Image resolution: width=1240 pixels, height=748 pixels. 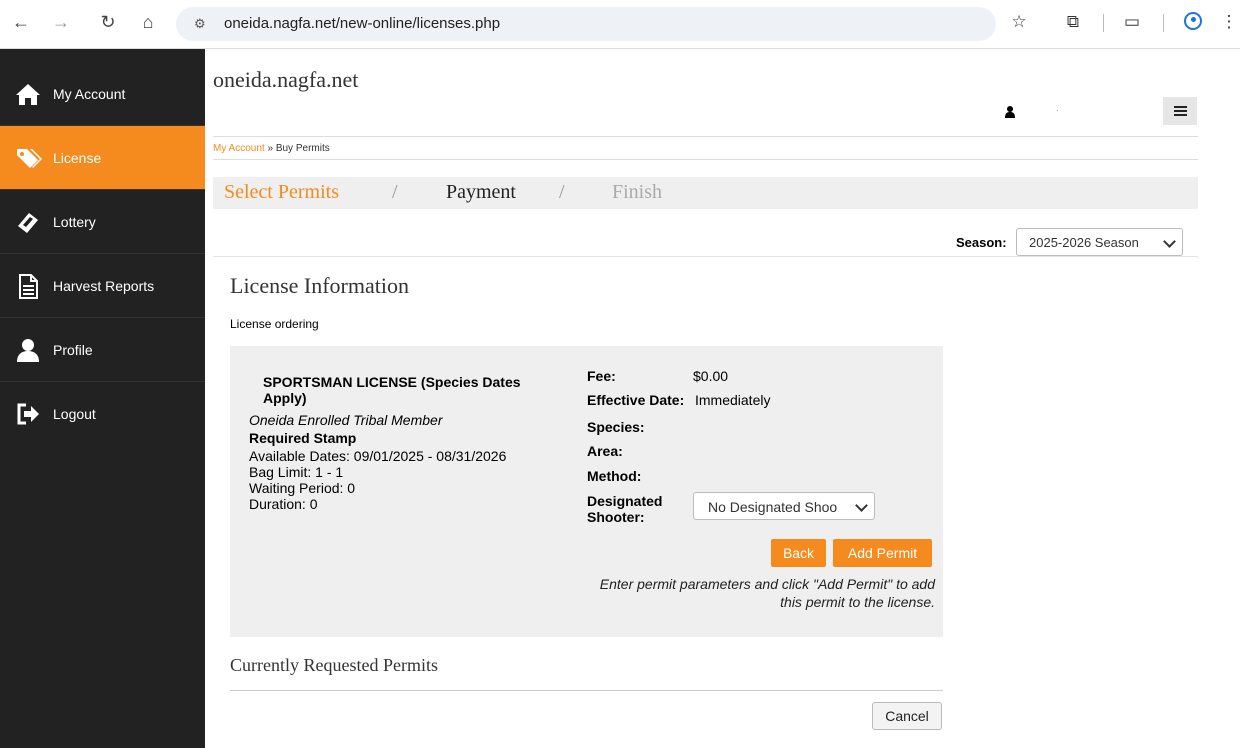 I want to click on cancel-button: Cancel, so click(x=907, y=716).